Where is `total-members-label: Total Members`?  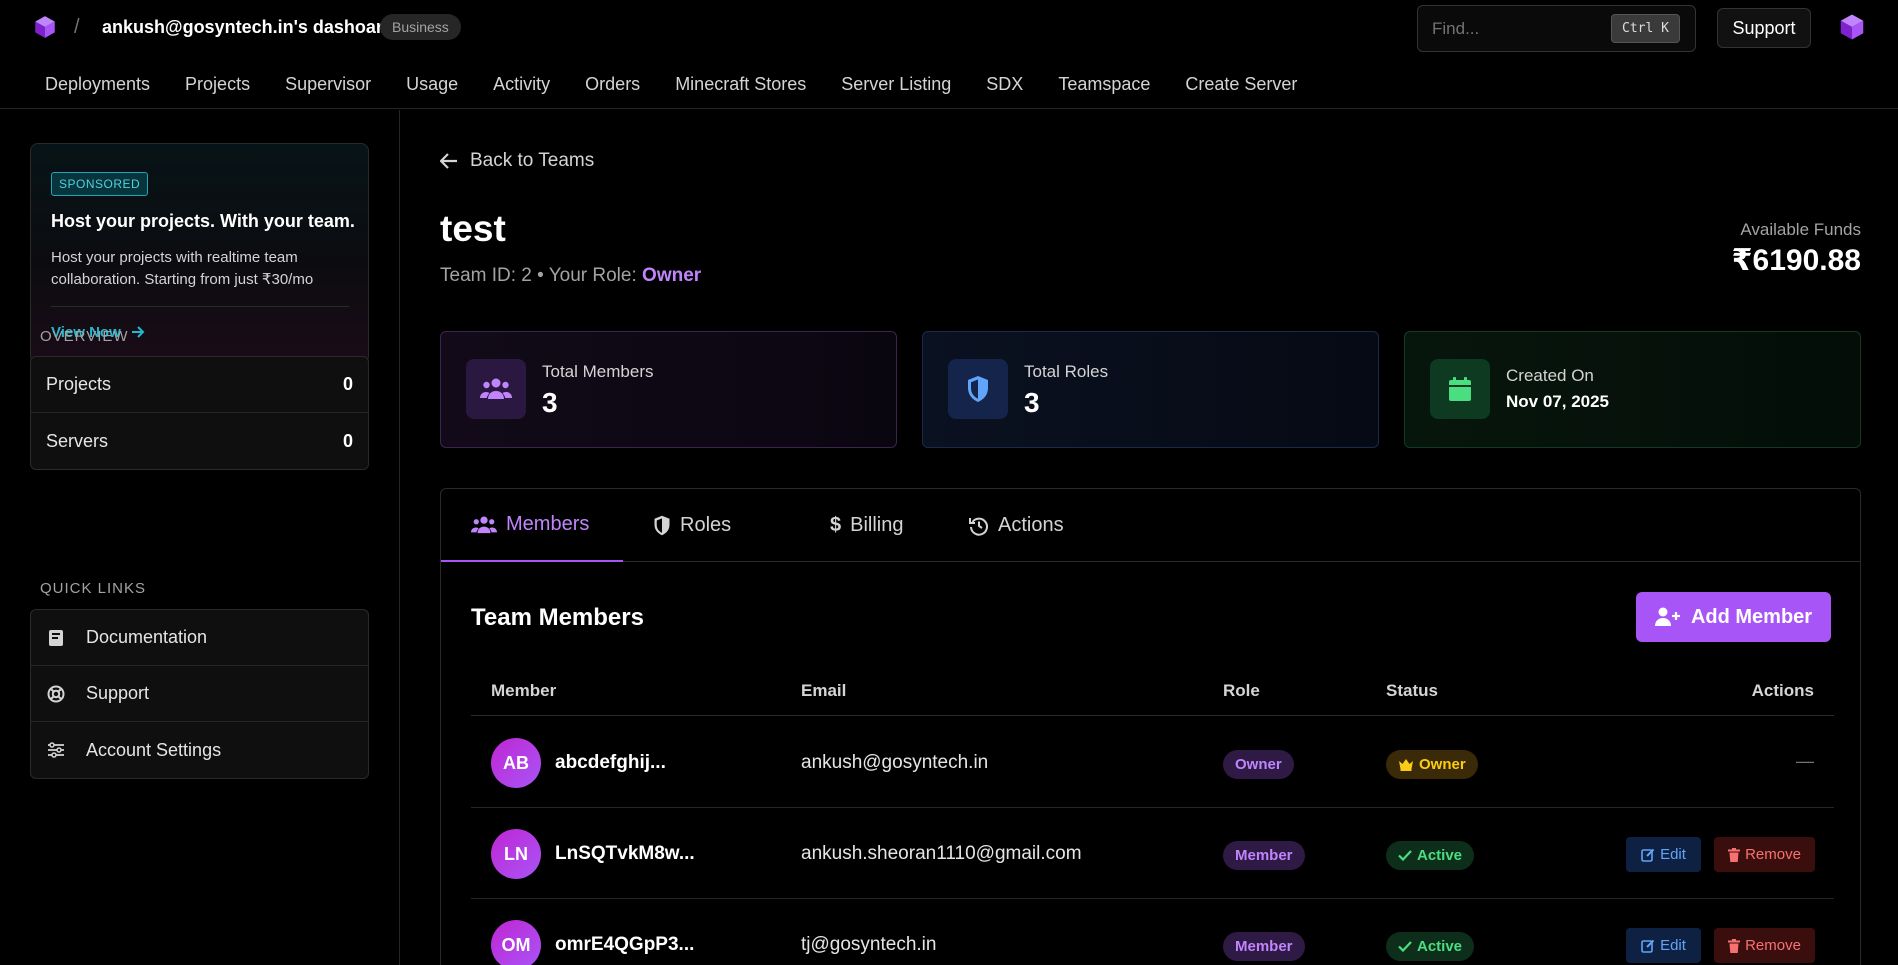 total-members-label: Total Members is located at coordinates (598, 371).